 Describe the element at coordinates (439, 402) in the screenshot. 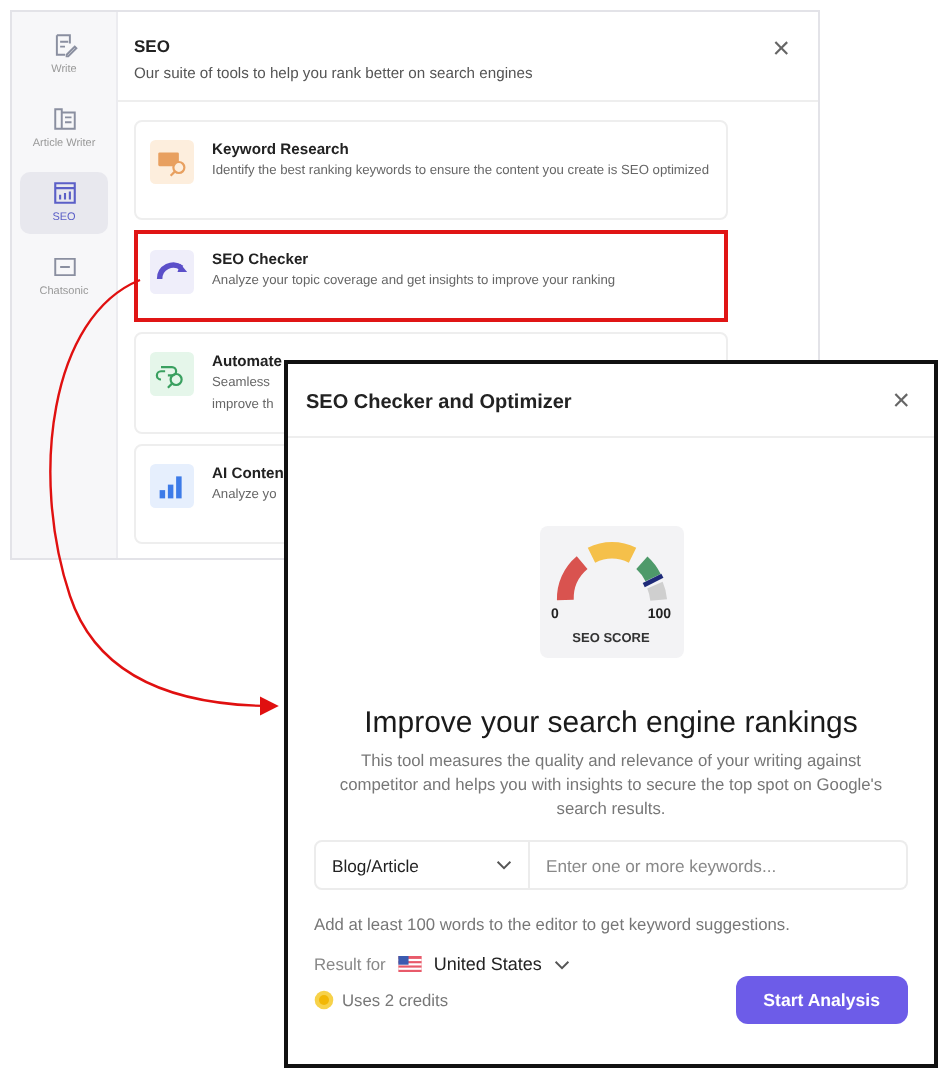

I see `dialog-title: SEO Checker and Optimizer` at that location.